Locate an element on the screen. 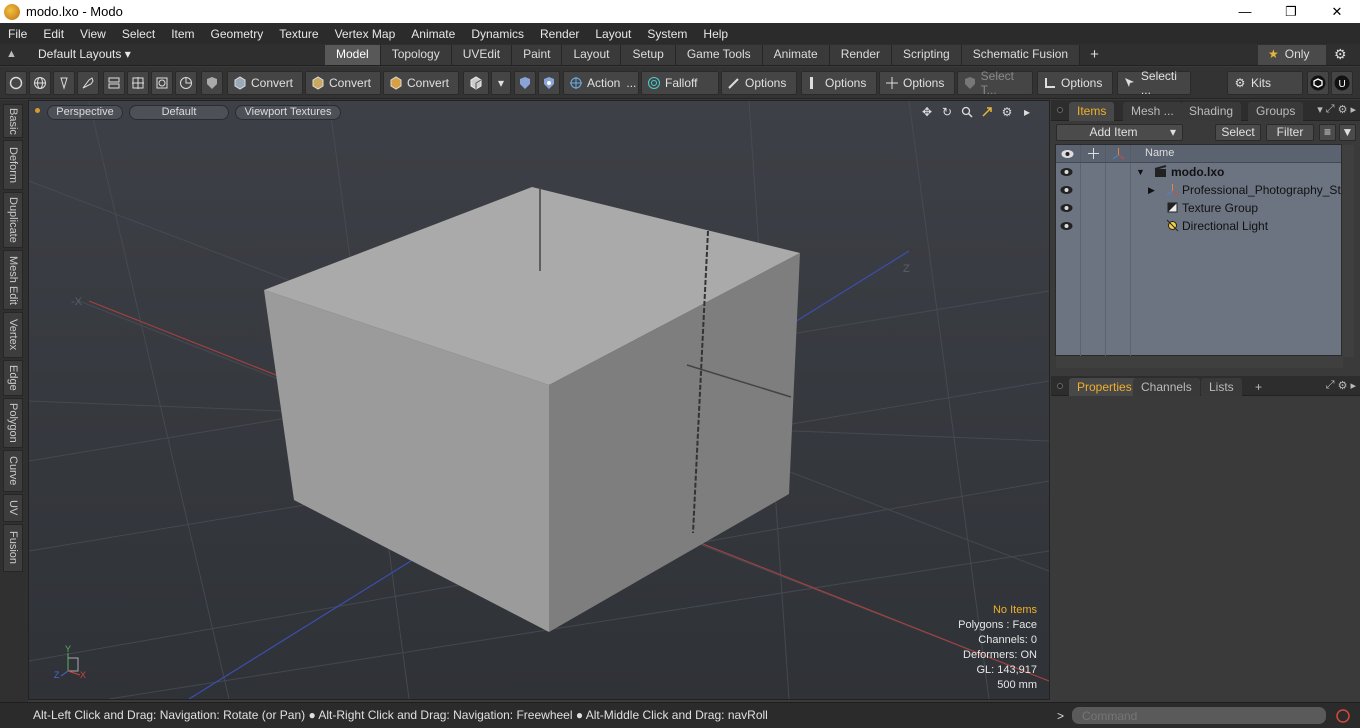  add-properties-tab-button: + is located at coordinates (1258, 387).